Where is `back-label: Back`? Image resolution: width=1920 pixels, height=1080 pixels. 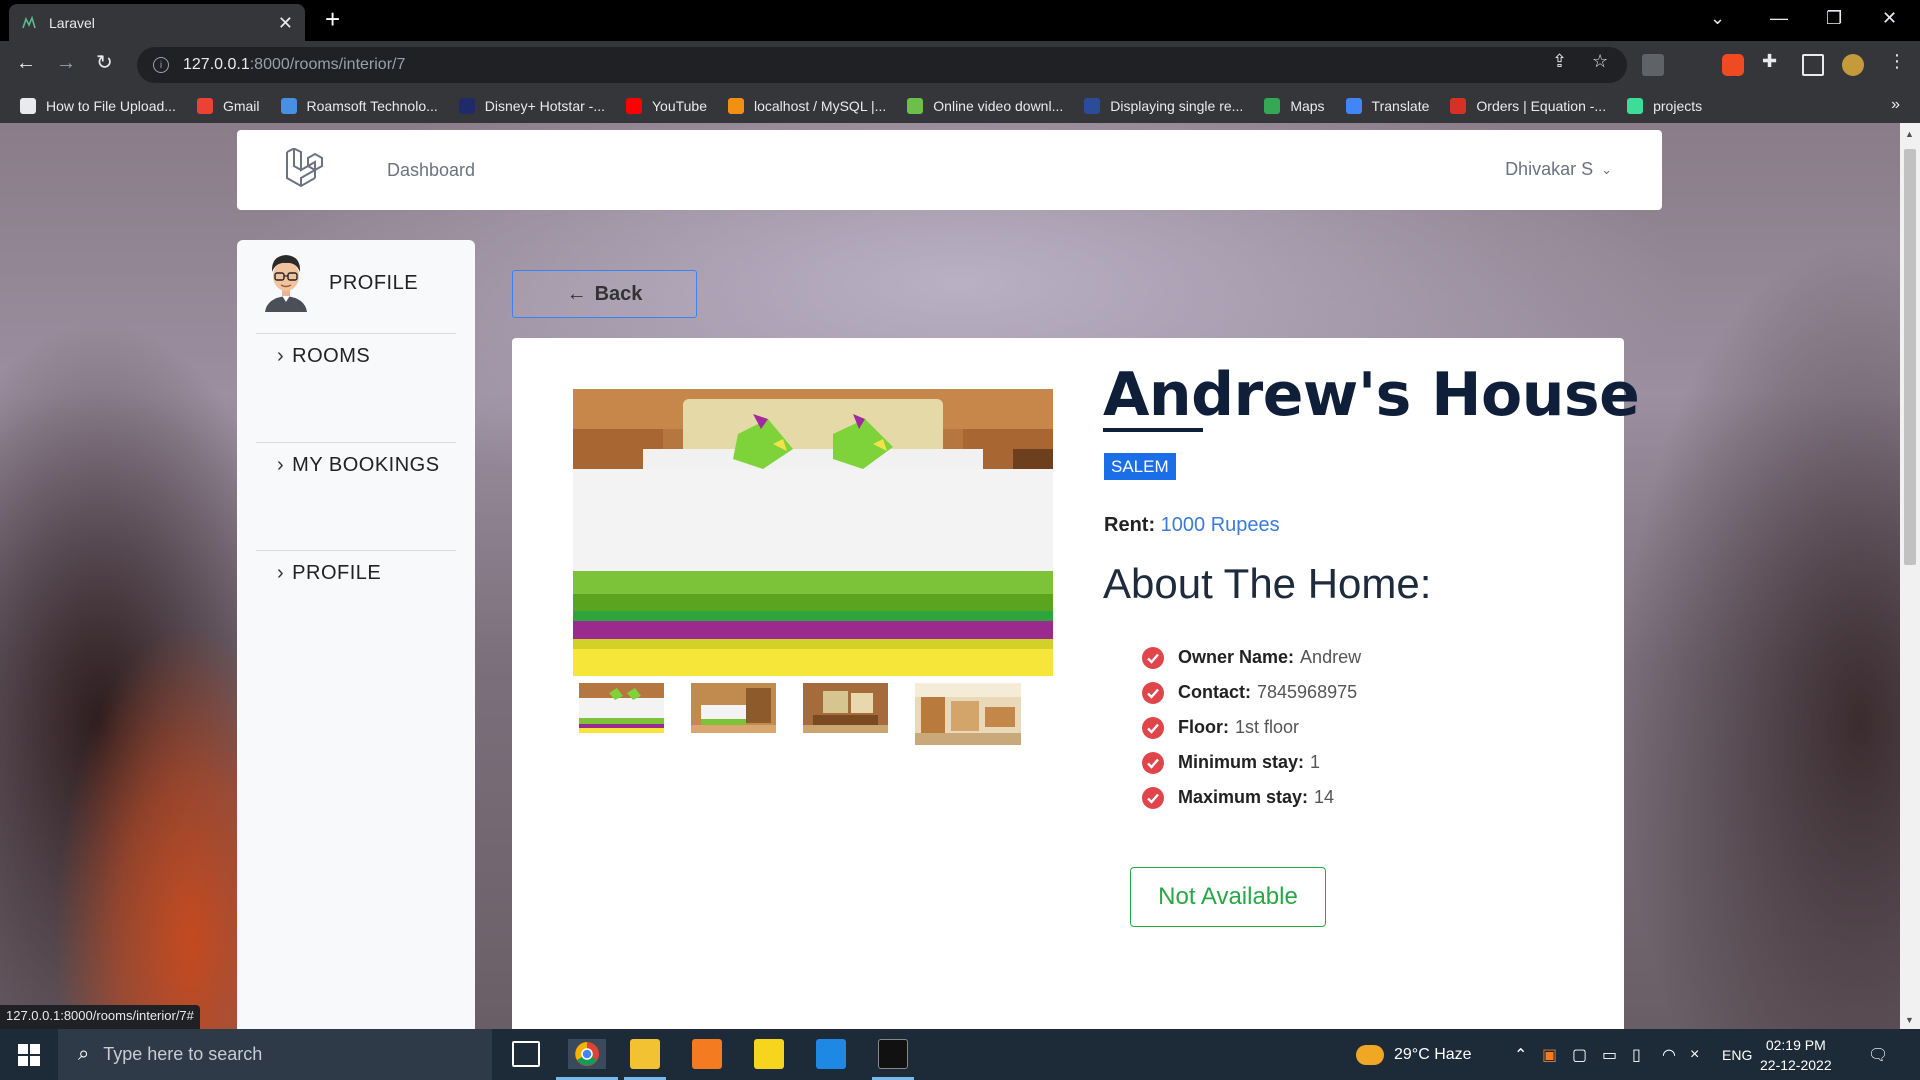
back-label: Back is located at coordinates (618, 293).